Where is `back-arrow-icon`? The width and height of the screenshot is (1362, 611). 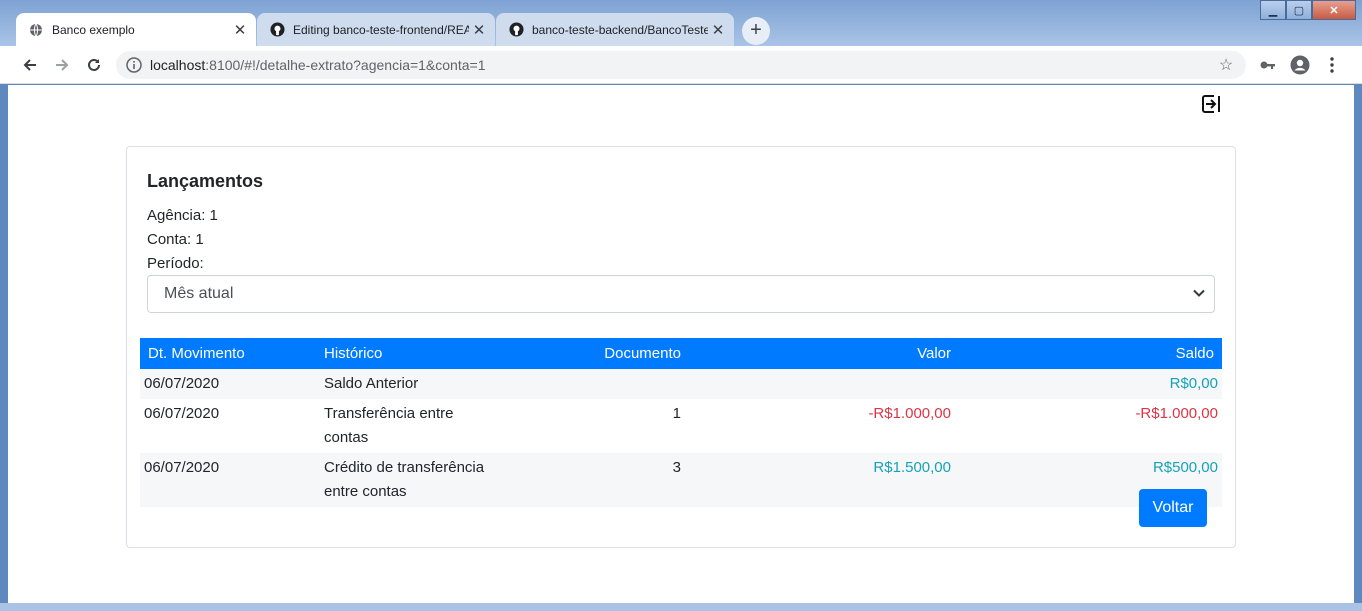
back-arrow-icon is located at coordinates (29, 65).